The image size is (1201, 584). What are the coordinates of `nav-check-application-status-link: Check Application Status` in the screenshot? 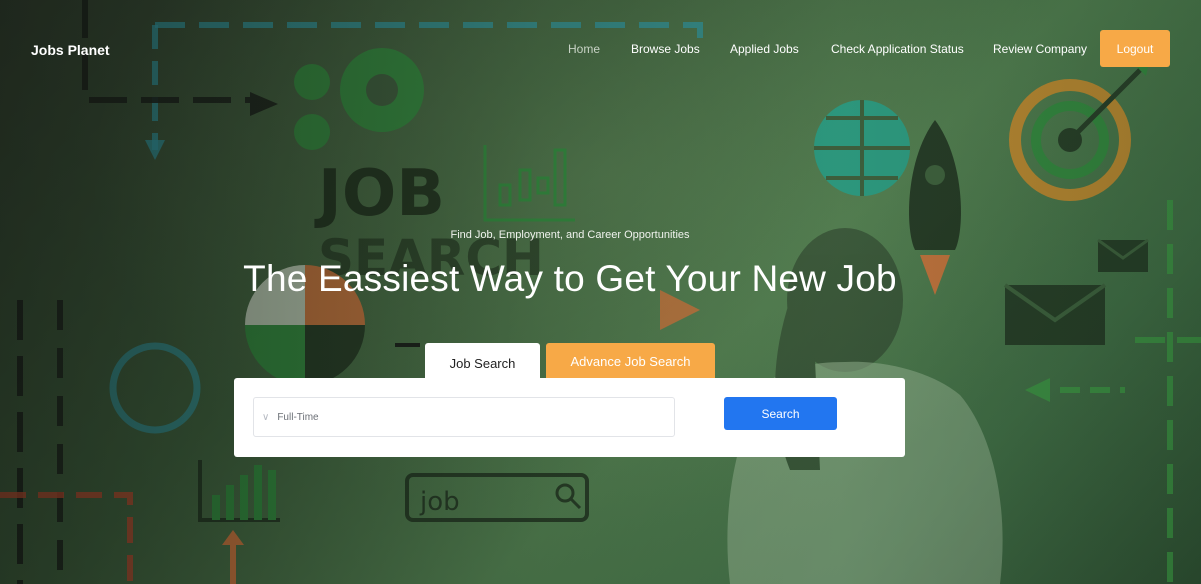 It's located at (897, 49).